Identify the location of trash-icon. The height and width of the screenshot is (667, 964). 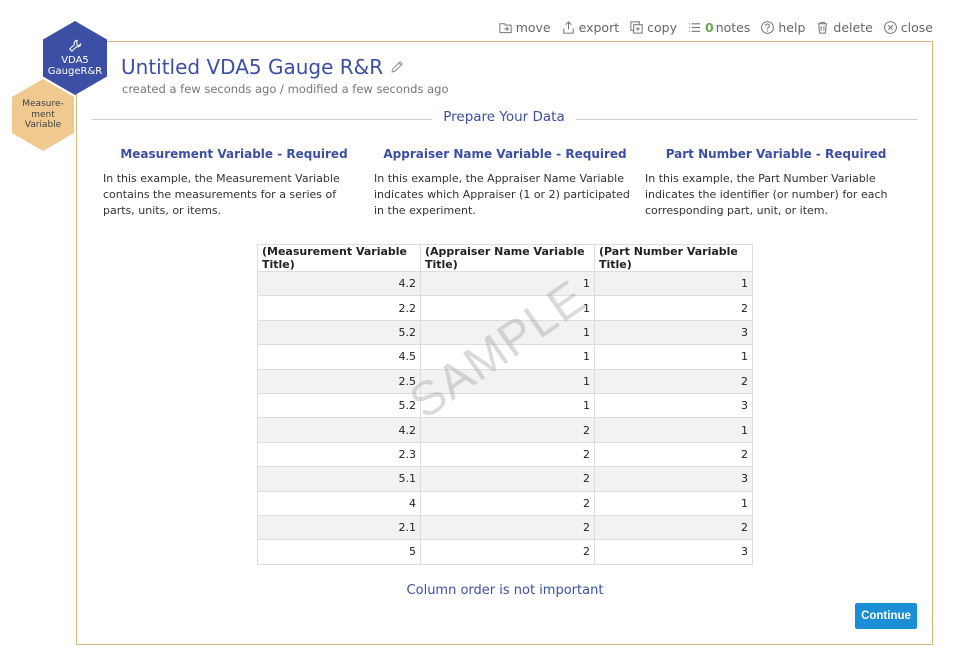
(823, 27).